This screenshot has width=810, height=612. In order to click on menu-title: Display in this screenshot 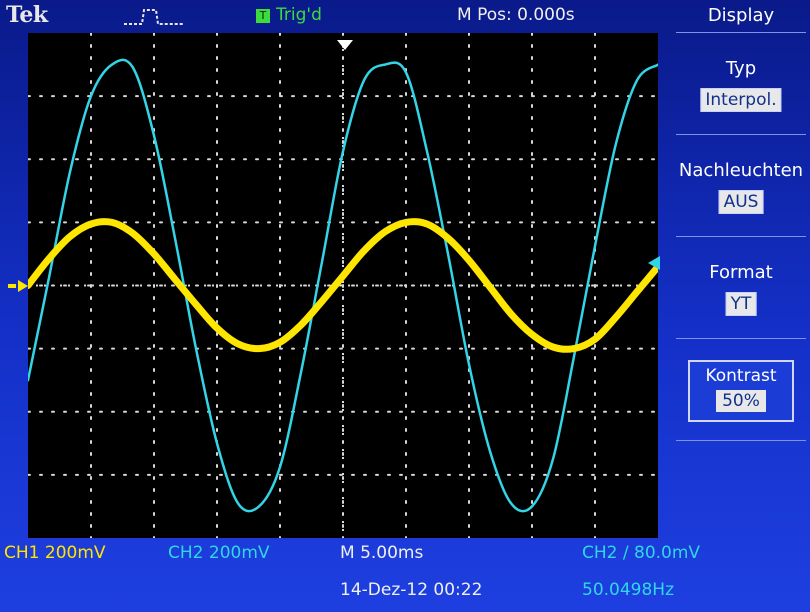, I will do `click(741, 15)`.